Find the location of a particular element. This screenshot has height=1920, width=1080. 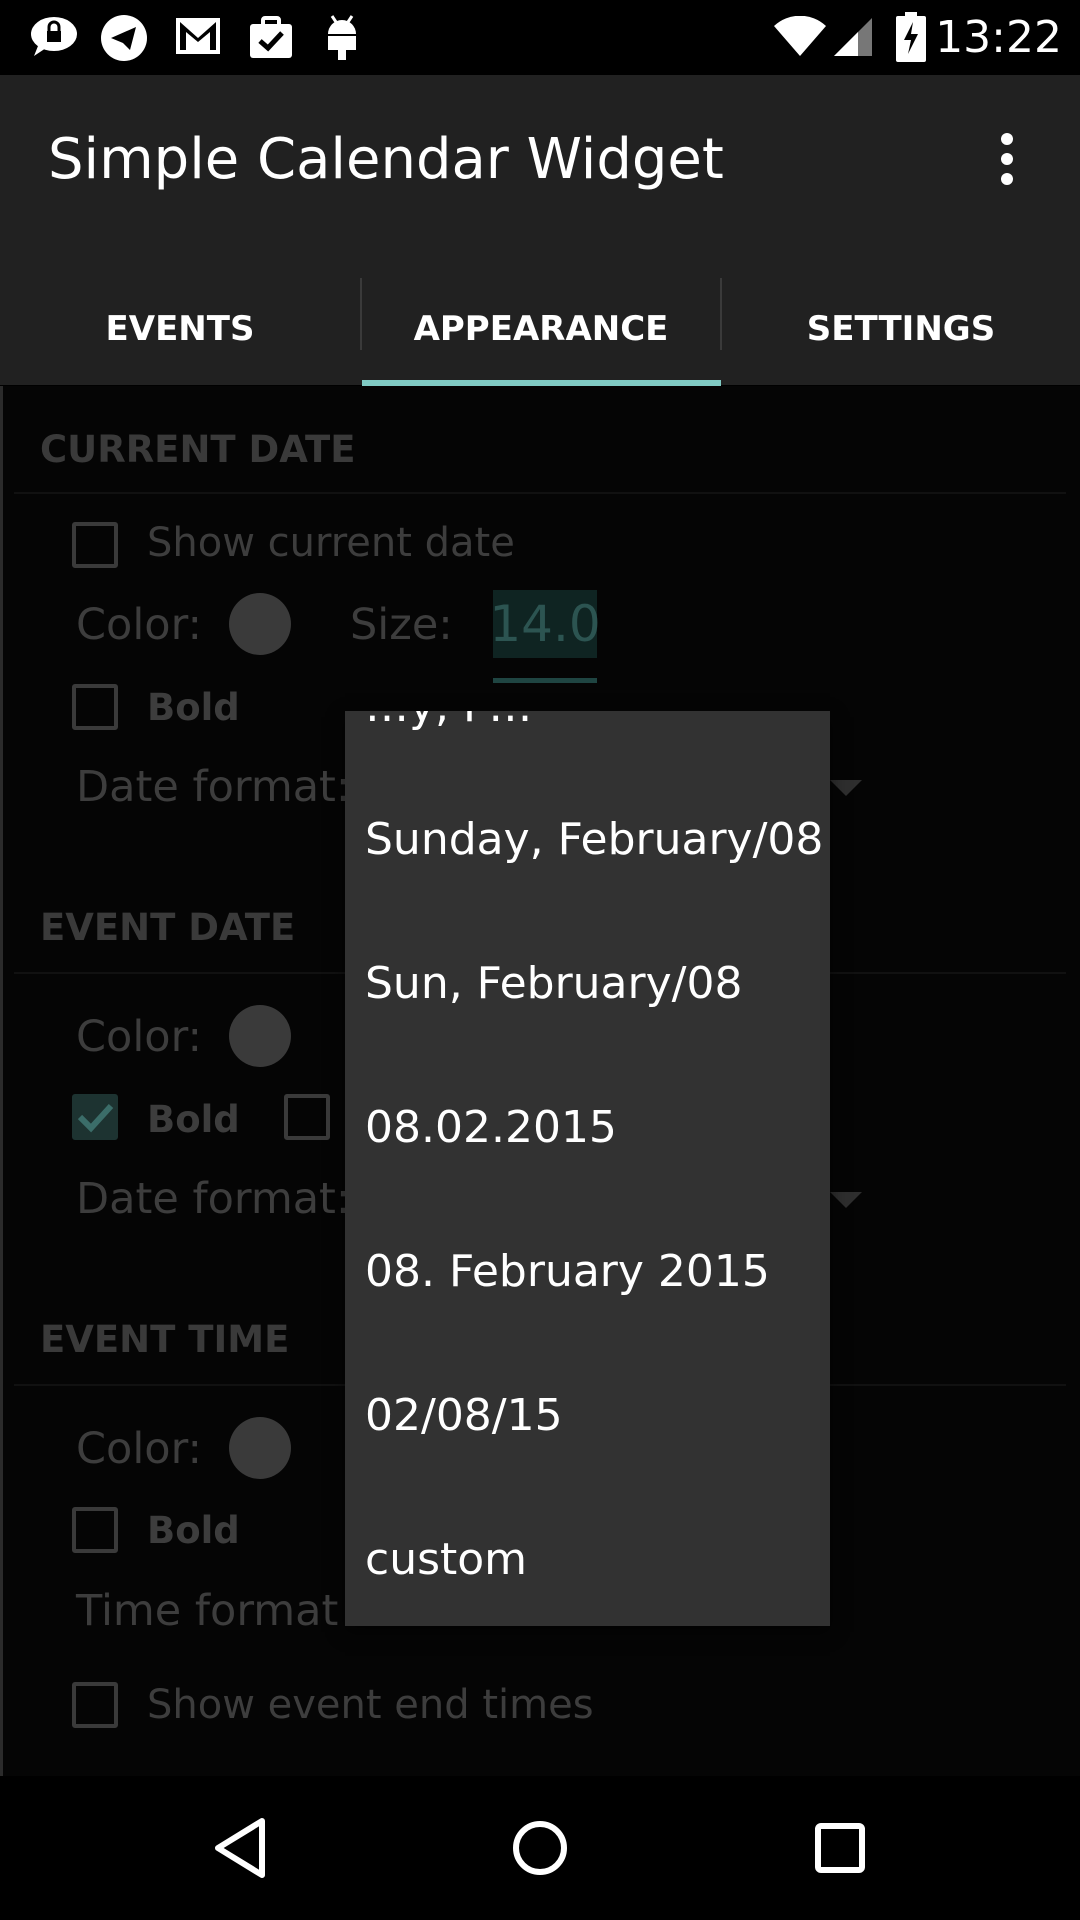

tab-settings: SETTINGS is located at coordinates (900, 328).